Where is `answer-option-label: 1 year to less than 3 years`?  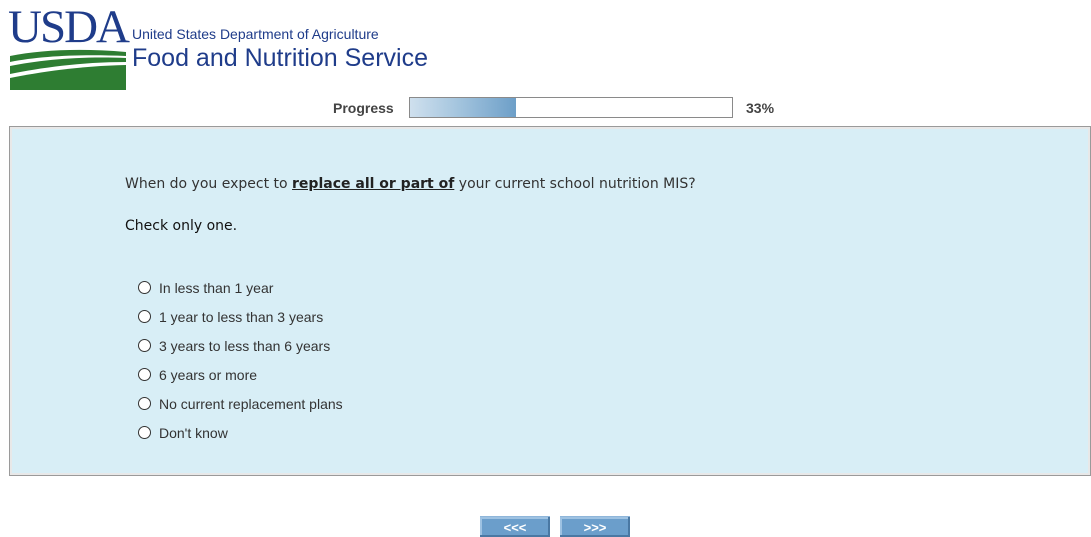 answer-option-label: 1 year to less than 3 years is located at coordinates (241, 316).